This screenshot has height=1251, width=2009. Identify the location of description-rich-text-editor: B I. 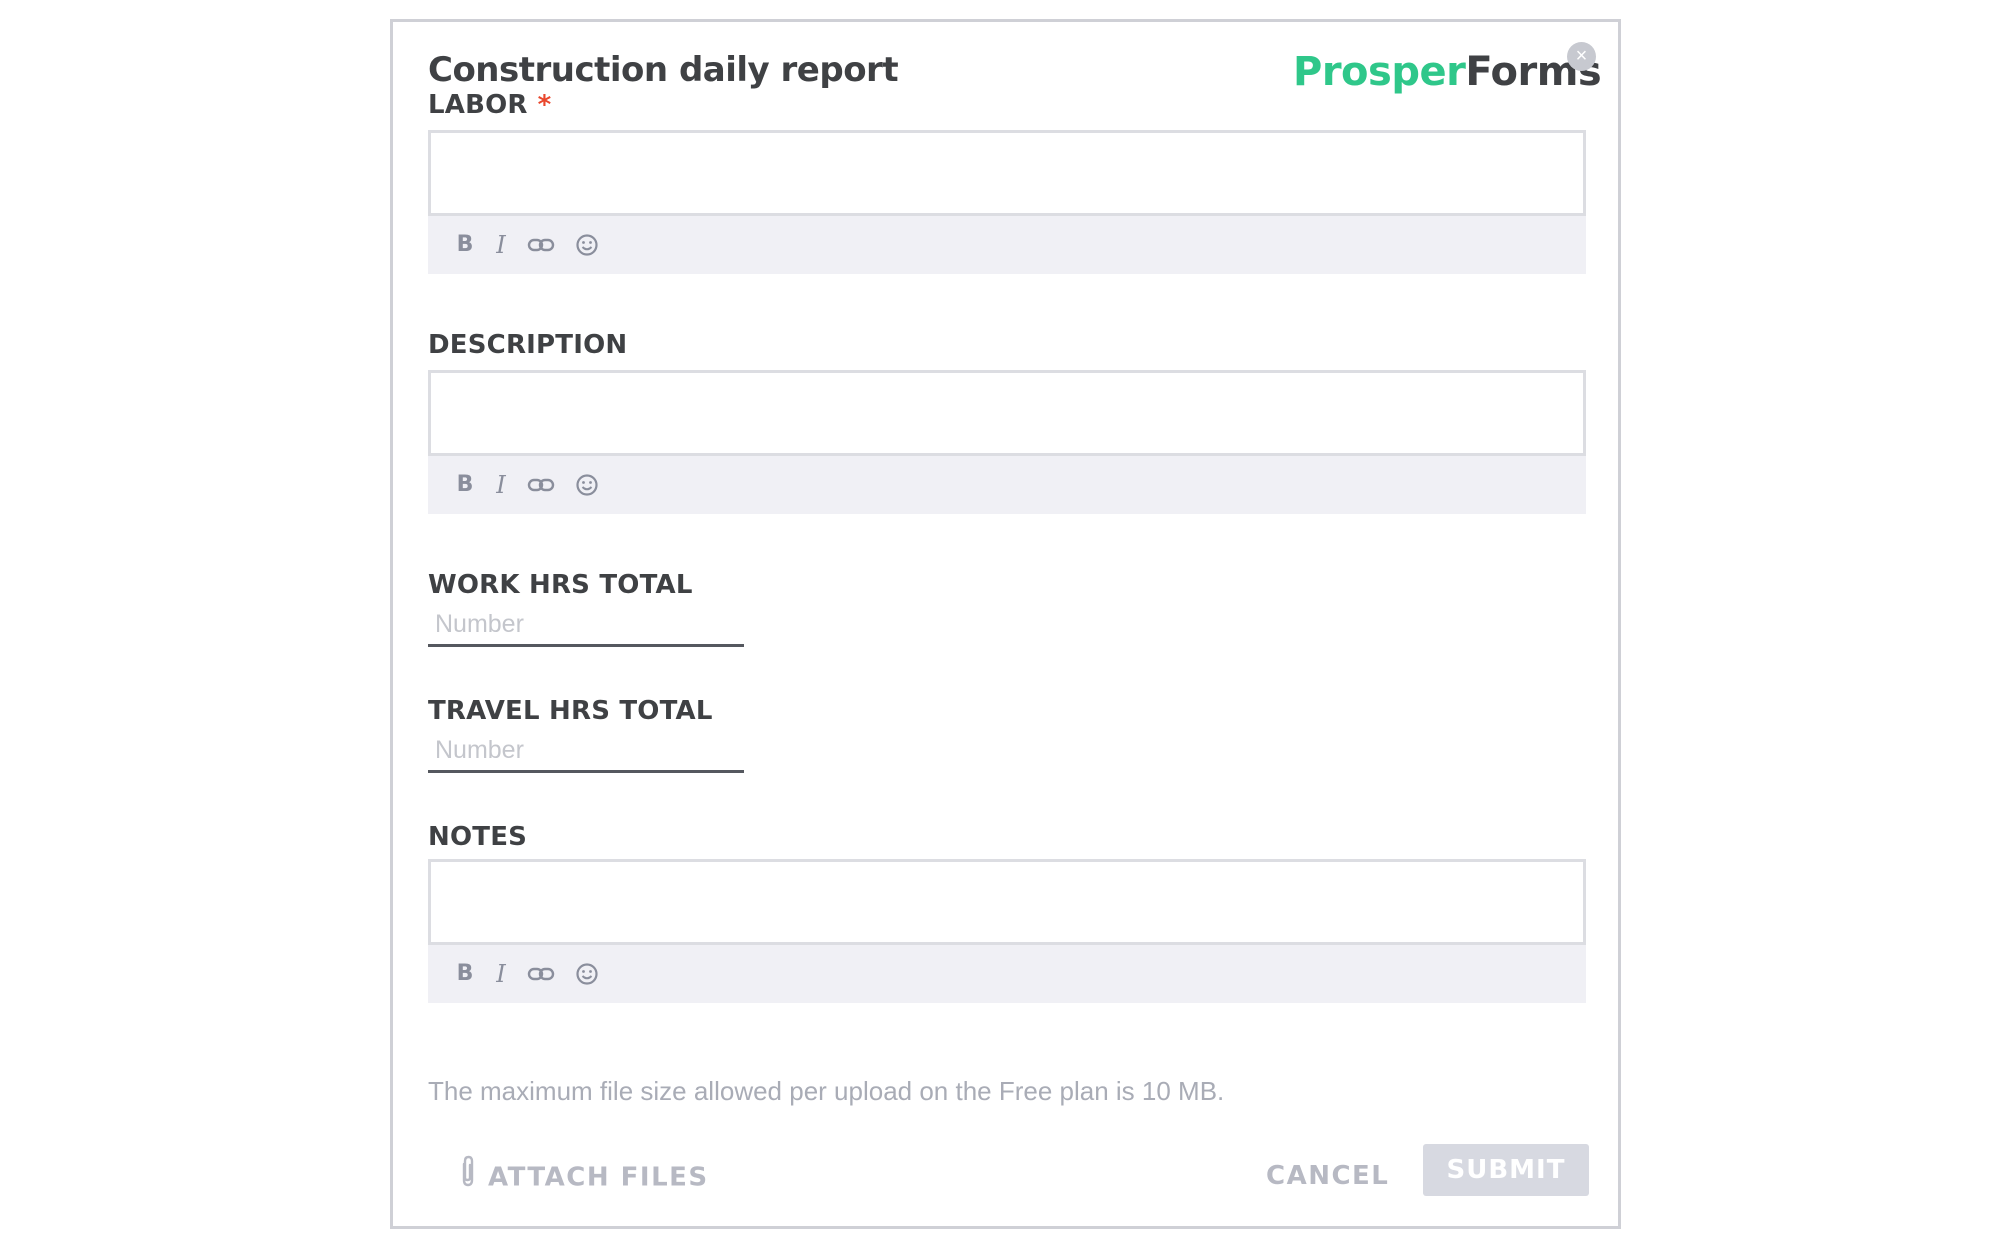
(1007, 442).